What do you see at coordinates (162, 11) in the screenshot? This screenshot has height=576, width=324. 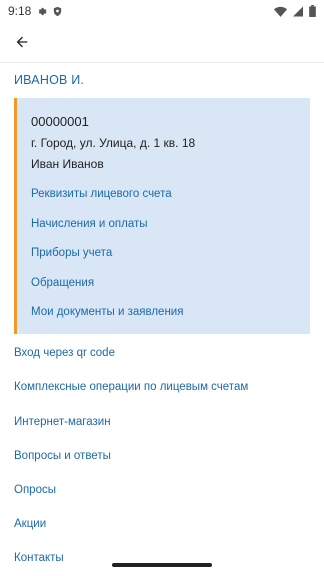 I see `status-bar: 9:18` at bounding box center [162, 11].